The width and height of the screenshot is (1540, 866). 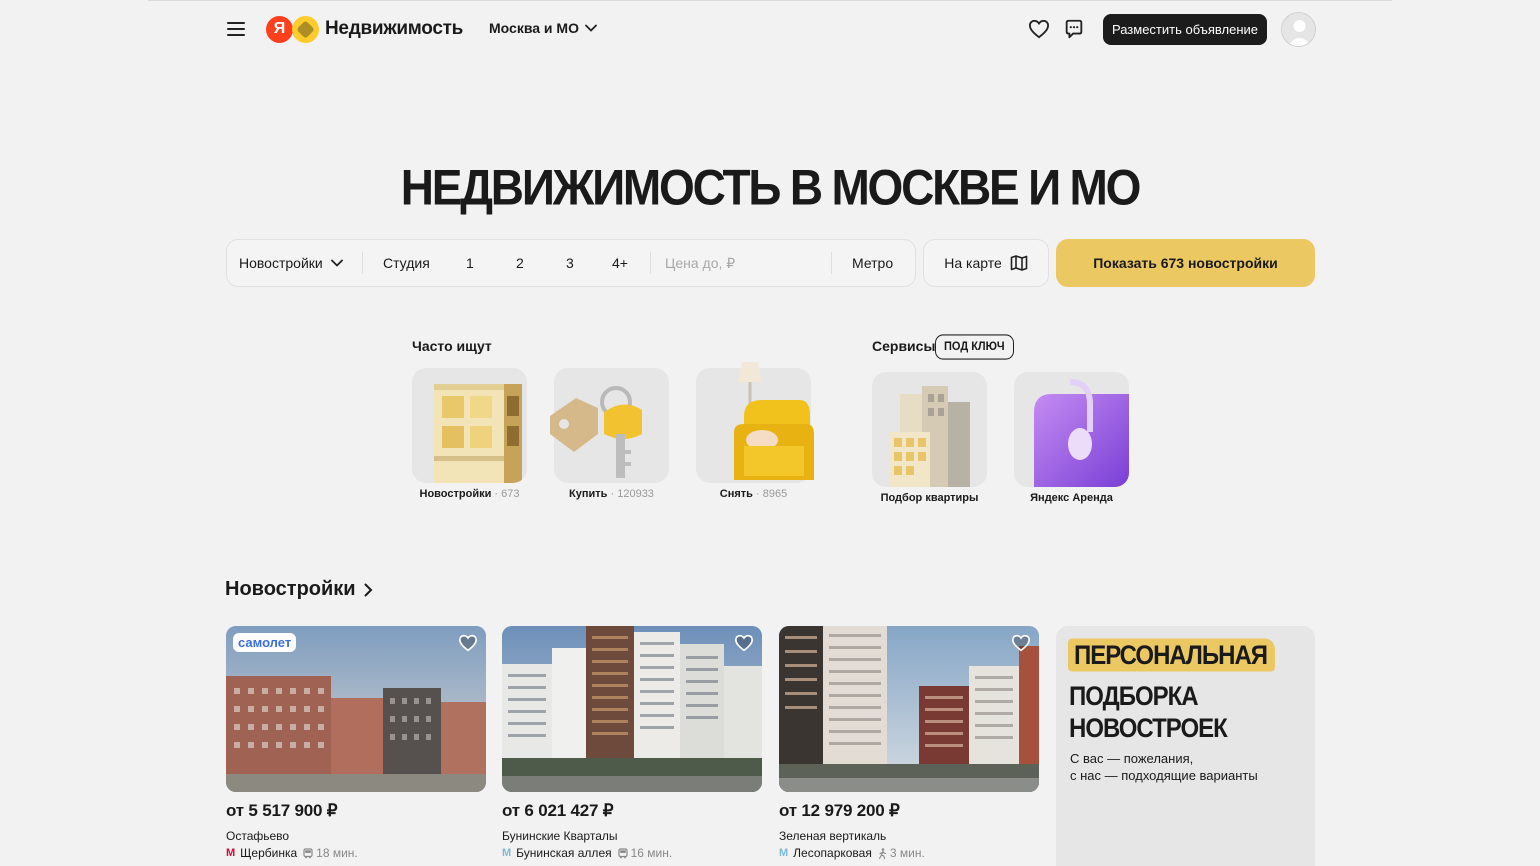 I want to click on turnkey-badge: ПОД КЛЮЧ, so click(x=974, y=347).